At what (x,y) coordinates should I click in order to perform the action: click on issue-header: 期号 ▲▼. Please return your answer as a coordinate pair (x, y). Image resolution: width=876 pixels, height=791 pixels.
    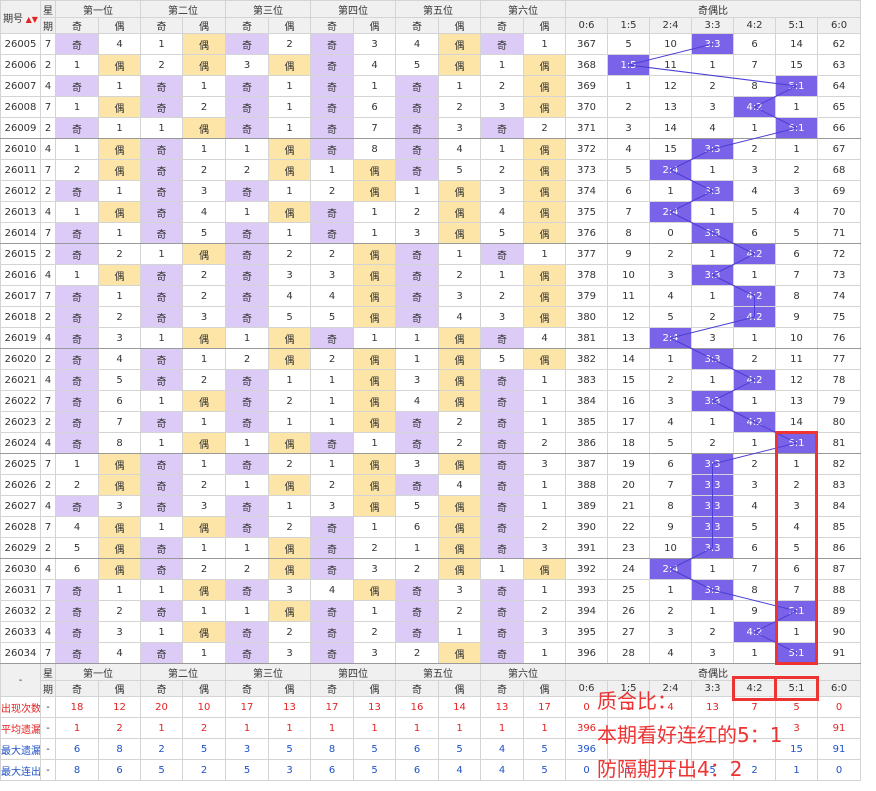
    Looking at the image, I should click on (20, 17).